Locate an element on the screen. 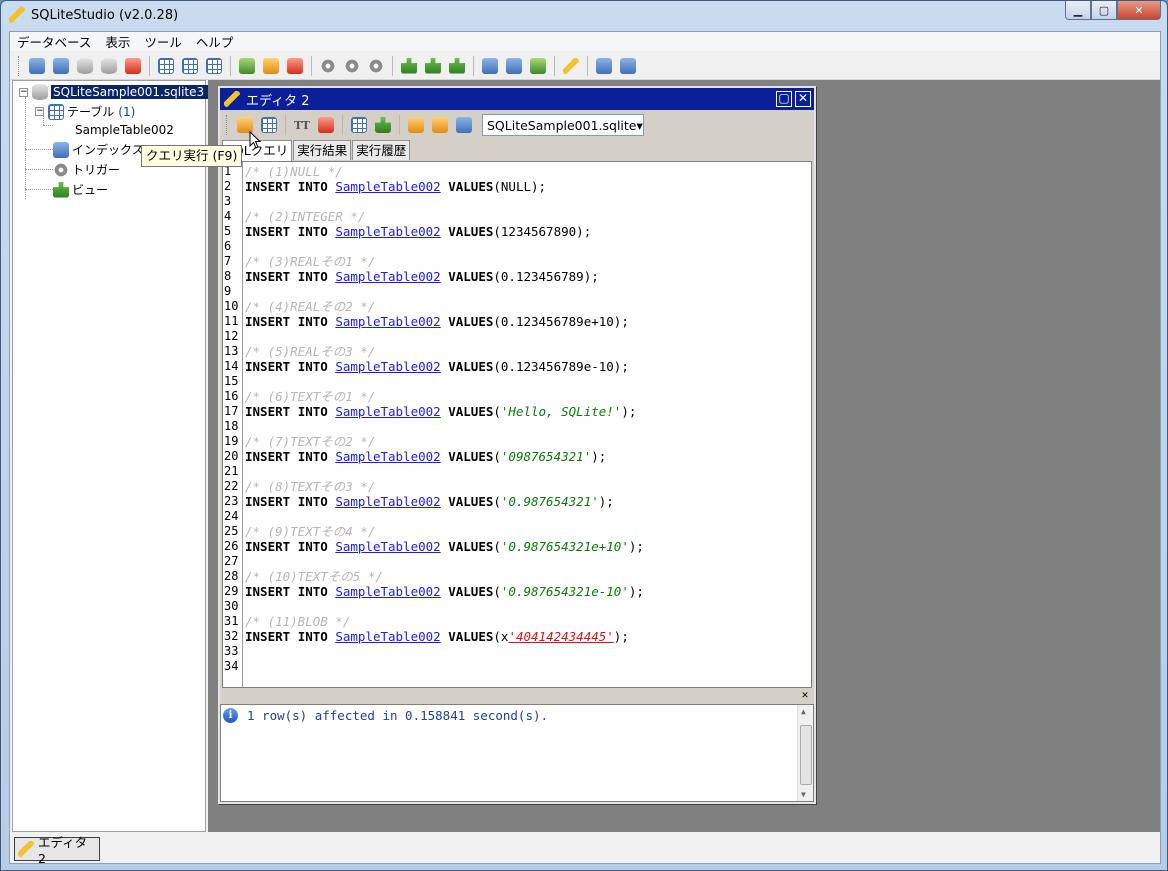 This screenshot has height=871, width=1168. cascade-windows-button is located at coordinates (490, 66).